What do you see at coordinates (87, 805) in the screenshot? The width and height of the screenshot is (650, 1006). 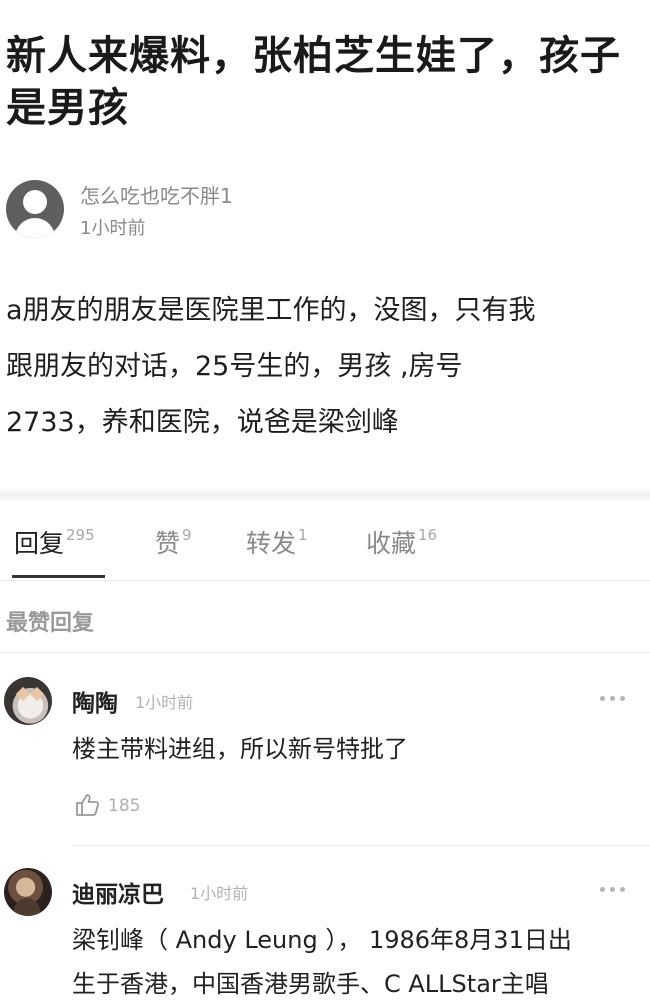 I see `thumbs-up-icon` at bounding box center [87, 805].